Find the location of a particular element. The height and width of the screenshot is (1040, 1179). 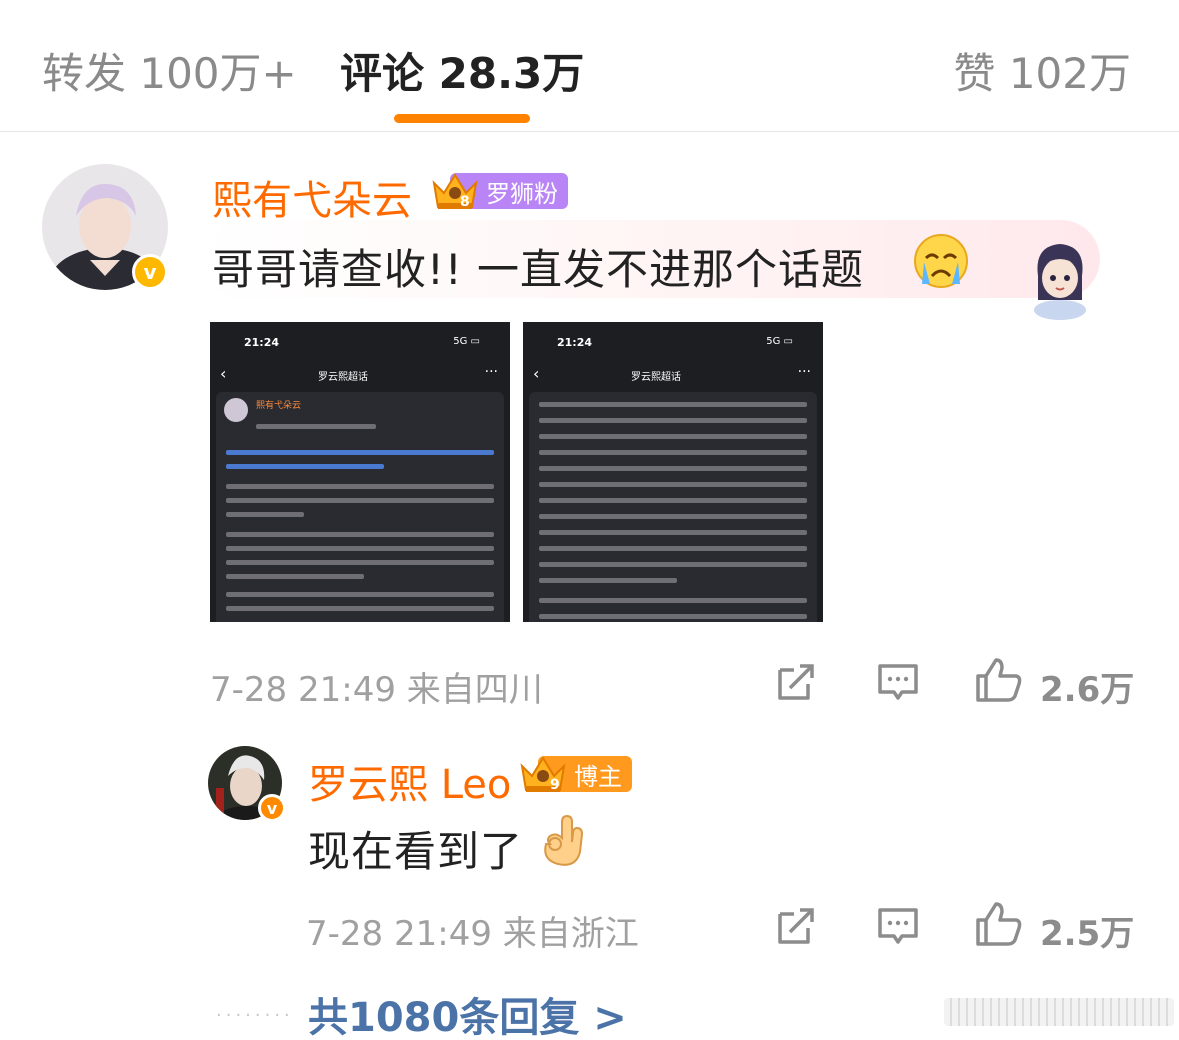

comment-meta: 7-28 21:49 来自四川 is located at coordinates (376, 690).